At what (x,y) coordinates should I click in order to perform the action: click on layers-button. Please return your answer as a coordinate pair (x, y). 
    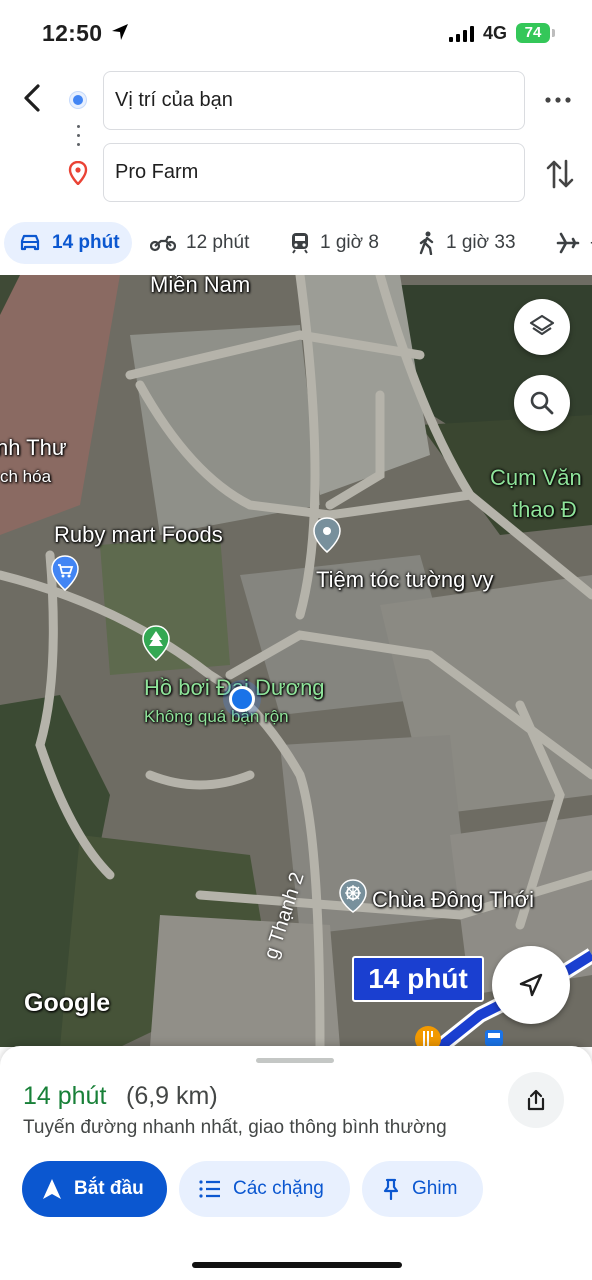
    Looking at the image, I should click on (542, 327).